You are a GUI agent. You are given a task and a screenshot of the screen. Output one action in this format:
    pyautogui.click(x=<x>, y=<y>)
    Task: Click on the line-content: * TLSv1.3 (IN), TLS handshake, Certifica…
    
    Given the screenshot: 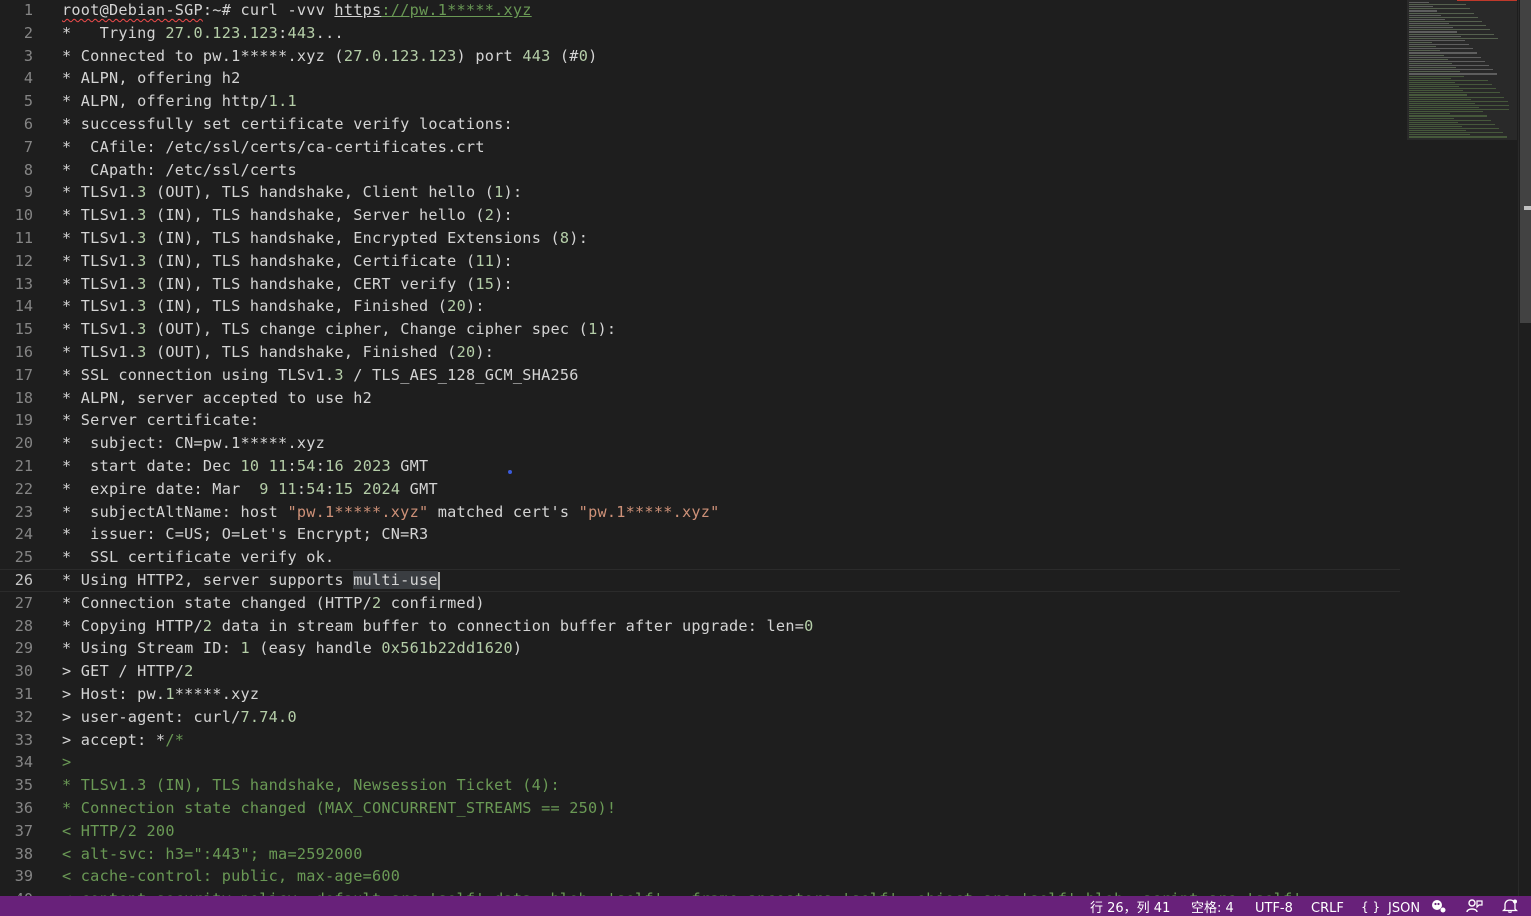 What is the action you would take?
    pyautogui.click(x=287, y=261)
    